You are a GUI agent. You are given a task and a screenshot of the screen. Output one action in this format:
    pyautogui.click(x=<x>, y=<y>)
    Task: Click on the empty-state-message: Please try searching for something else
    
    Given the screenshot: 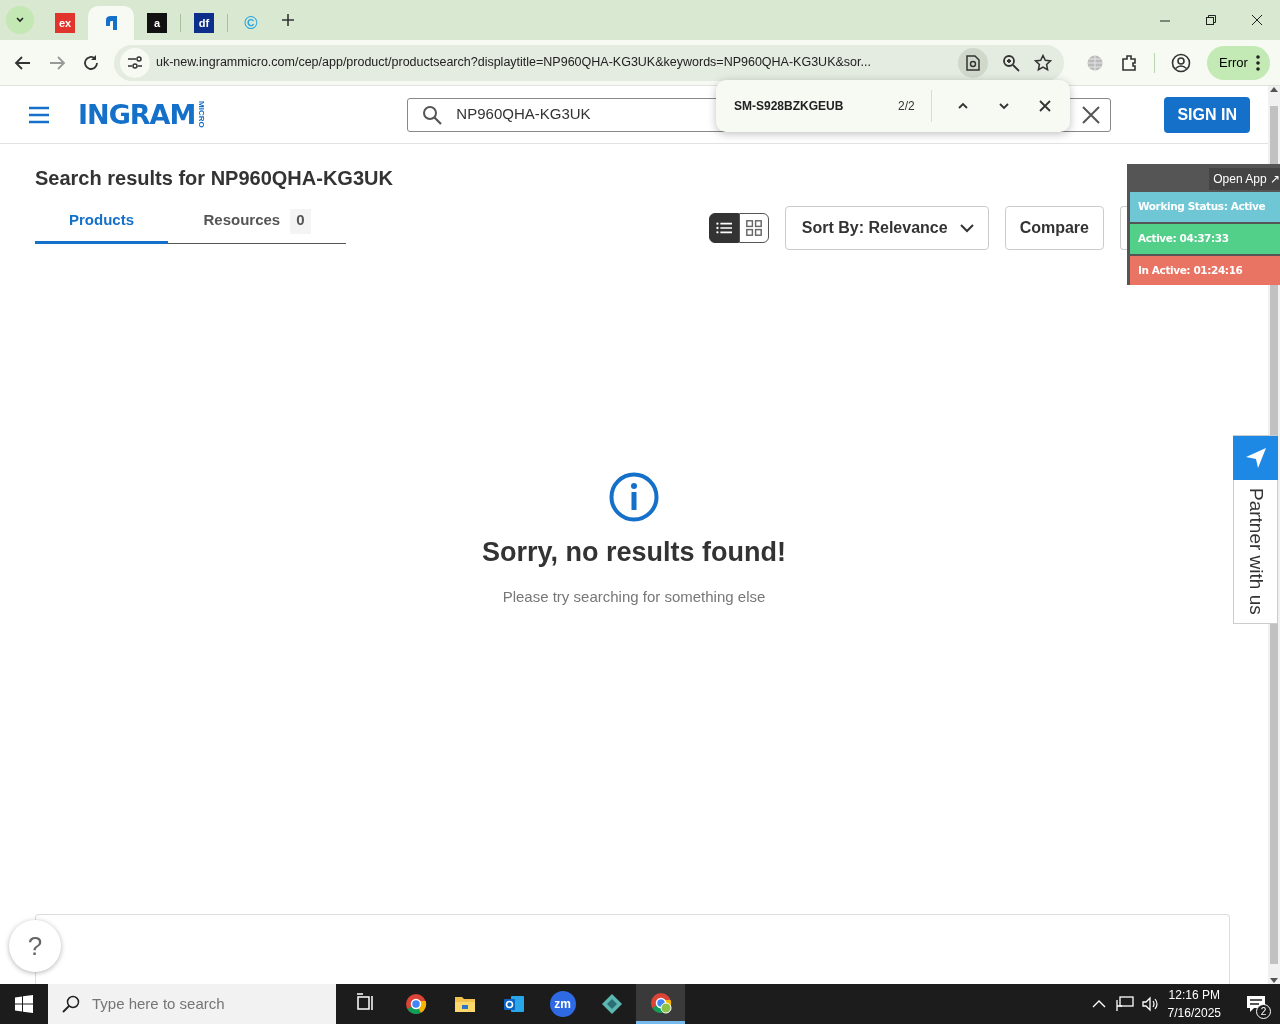 What is the action you would take?
    pyautogui.click(x=634, y=597)
    